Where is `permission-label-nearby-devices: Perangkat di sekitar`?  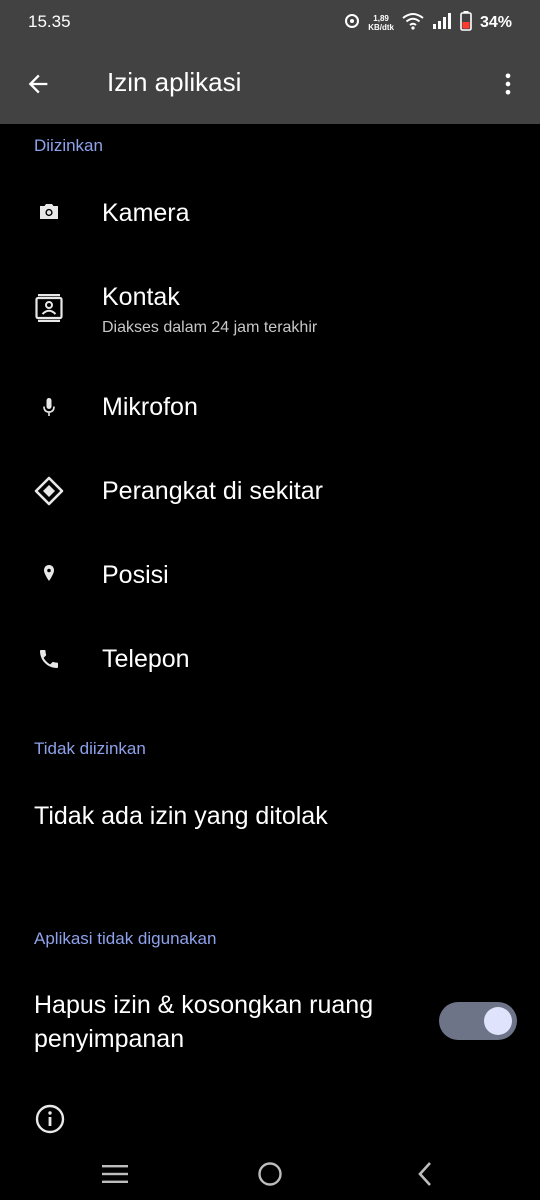 permission-label-nearby-devices: Perangkat di sekitar is located at coordinates (212, 491).